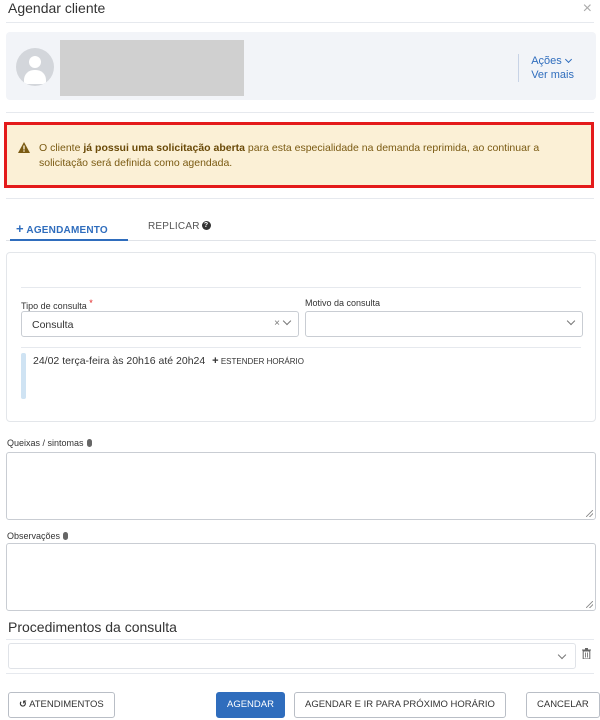 Image resolution: width=600 pixels, height=720 pixels. I want to click on actions-dropdown: Ações, so click(552, 61).